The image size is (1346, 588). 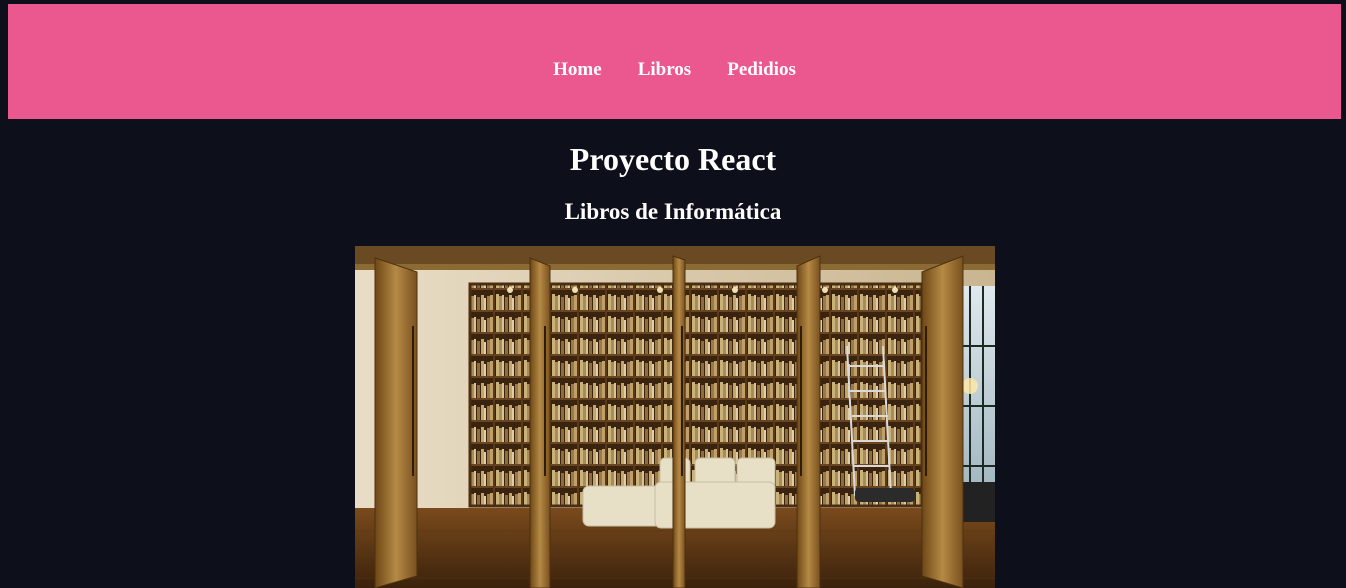 I want to click on nav-link-pedidios: Pedidios, so click(x=761, y=70).